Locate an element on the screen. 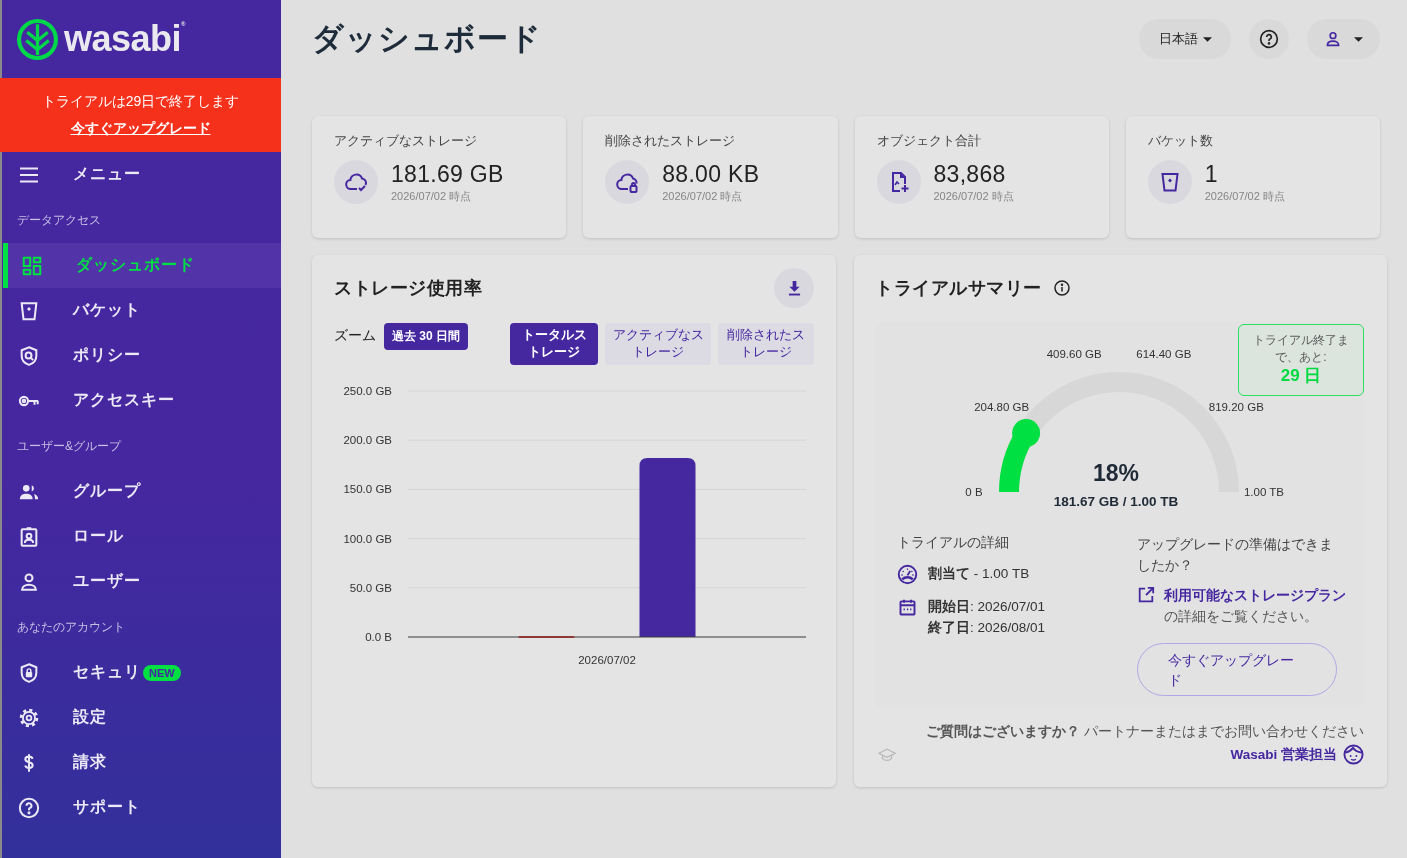 The height and width of the screenshot is (858, 1407). axis-label: 150.0 GB is located at coordinates (367, 489).